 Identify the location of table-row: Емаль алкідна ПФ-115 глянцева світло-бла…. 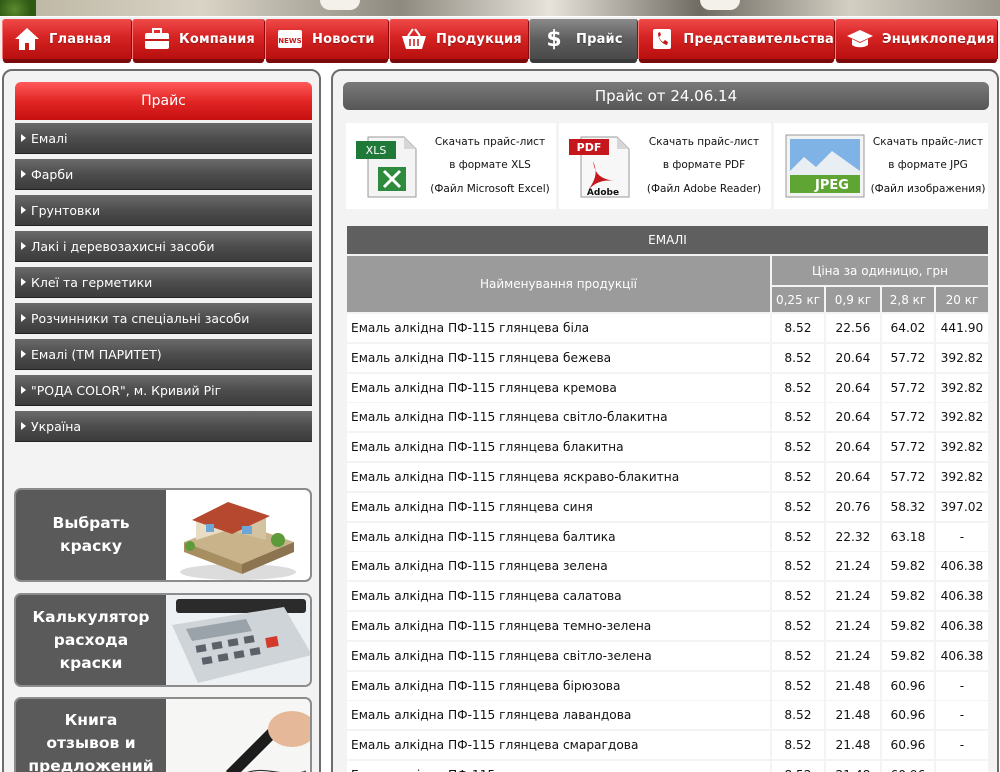
(667, 418).